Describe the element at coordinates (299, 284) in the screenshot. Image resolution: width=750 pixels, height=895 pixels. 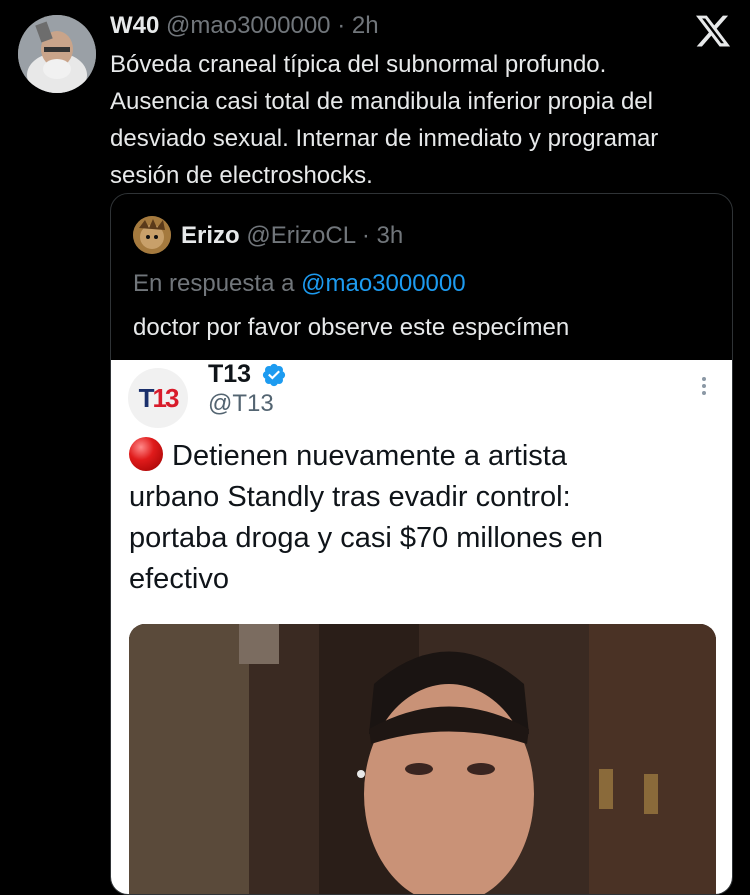
I see `reply-context: En respuesta a @mao3000000` at that location.